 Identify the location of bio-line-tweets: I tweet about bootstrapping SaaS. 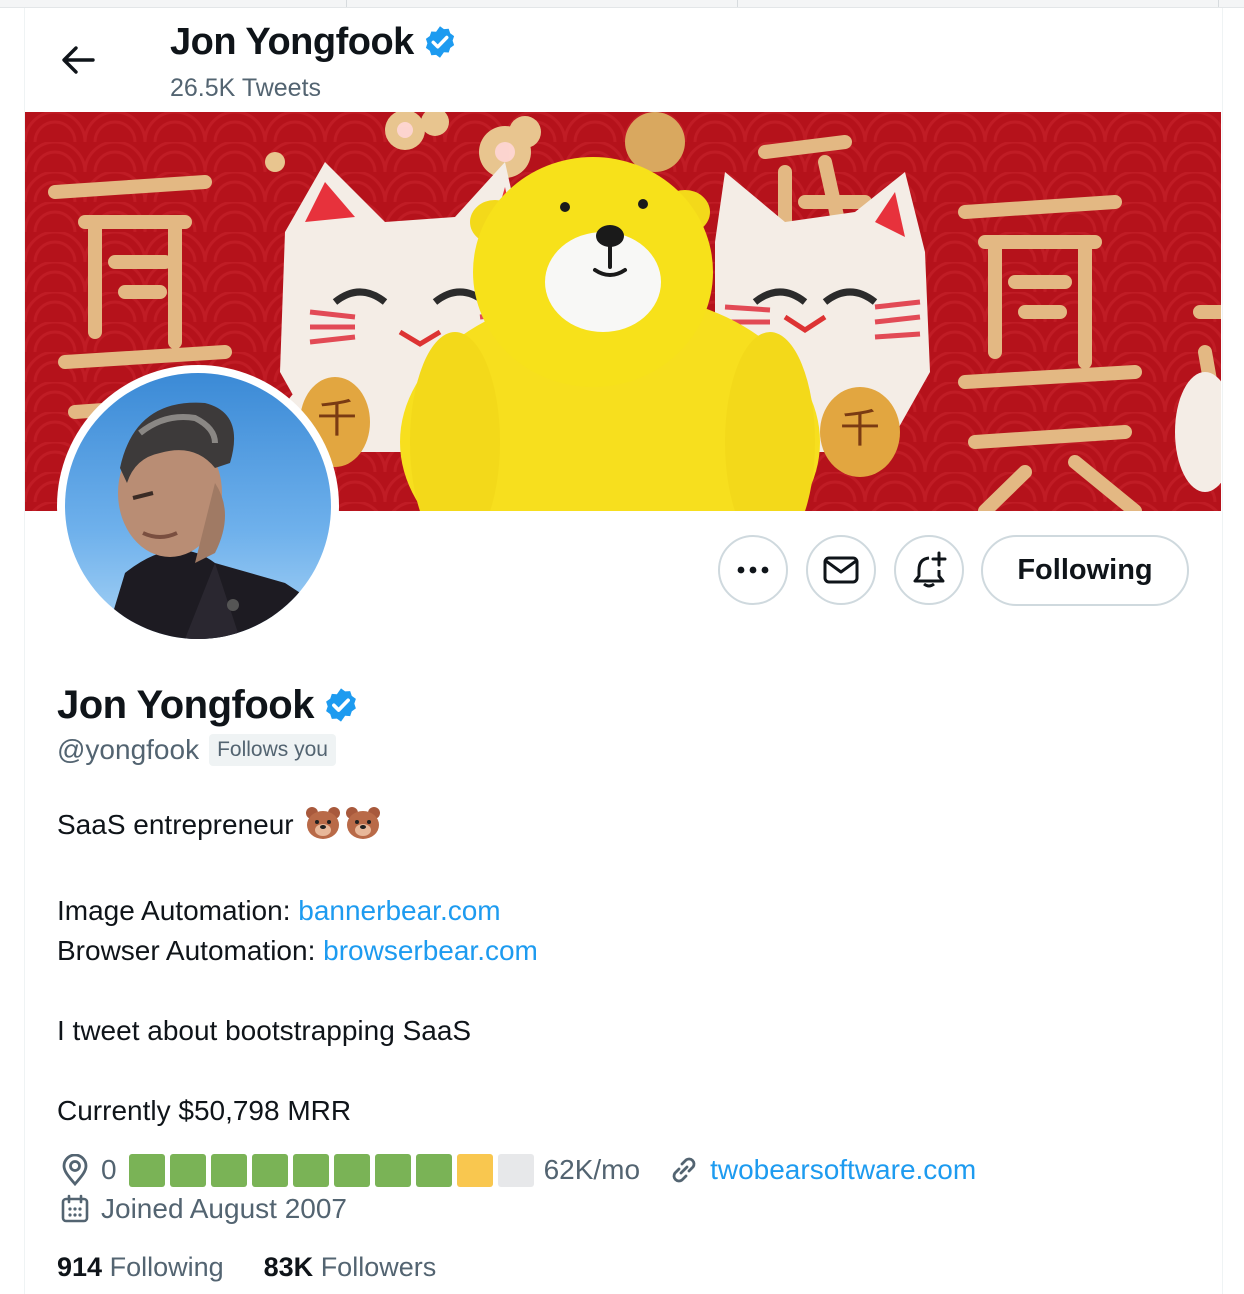
(264, 1030).